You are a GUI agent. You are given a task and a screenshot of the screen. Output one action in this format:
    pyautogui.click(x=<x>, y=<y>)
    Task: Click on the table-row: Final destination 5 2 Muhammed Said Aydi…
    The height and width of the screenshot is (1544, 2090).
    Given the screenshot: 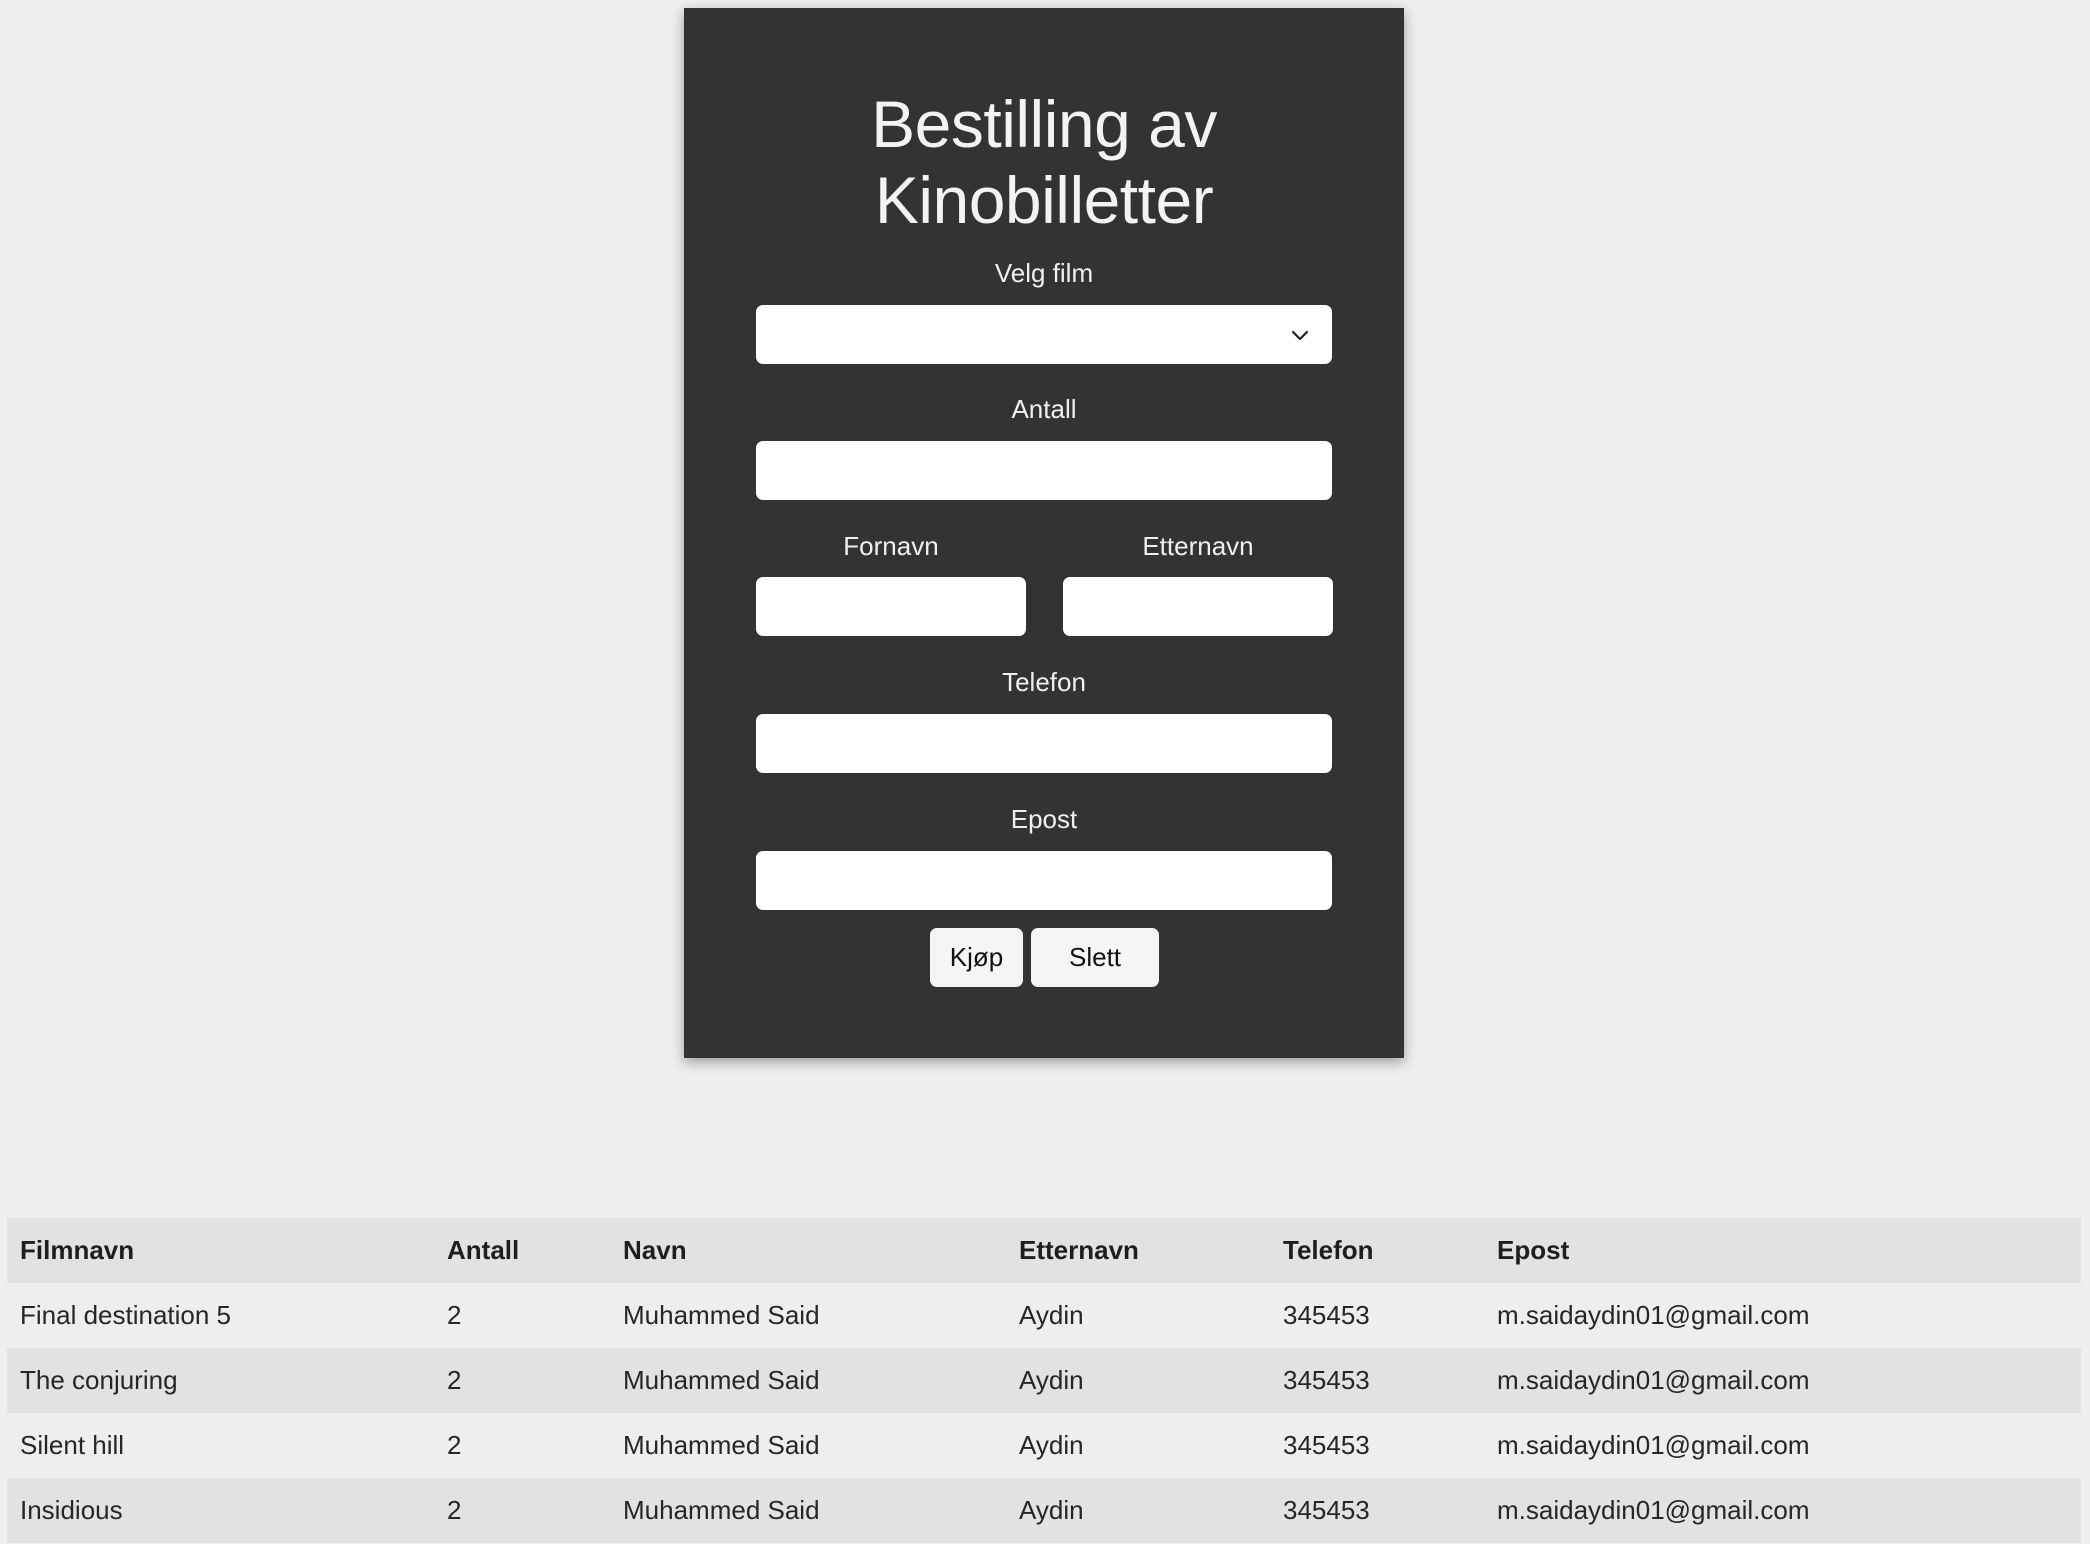 What is the action you would take?
    pyautogui.click(x=1044, y=1315)
    